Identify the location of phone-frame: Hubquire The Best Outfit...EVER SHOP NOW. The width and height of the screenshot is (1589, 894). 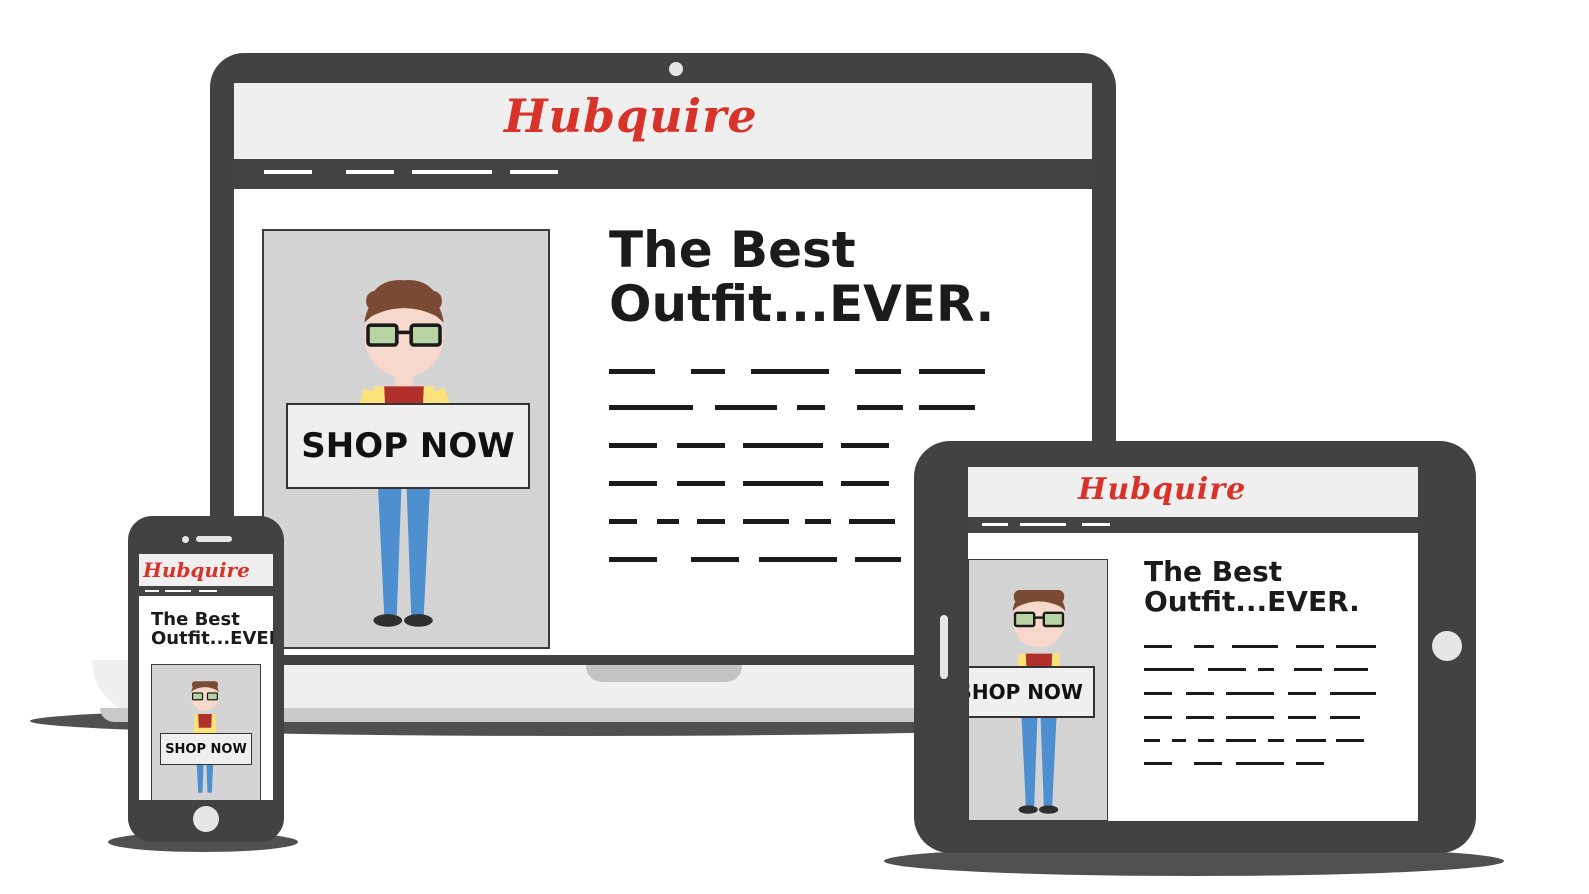
(206, 679).